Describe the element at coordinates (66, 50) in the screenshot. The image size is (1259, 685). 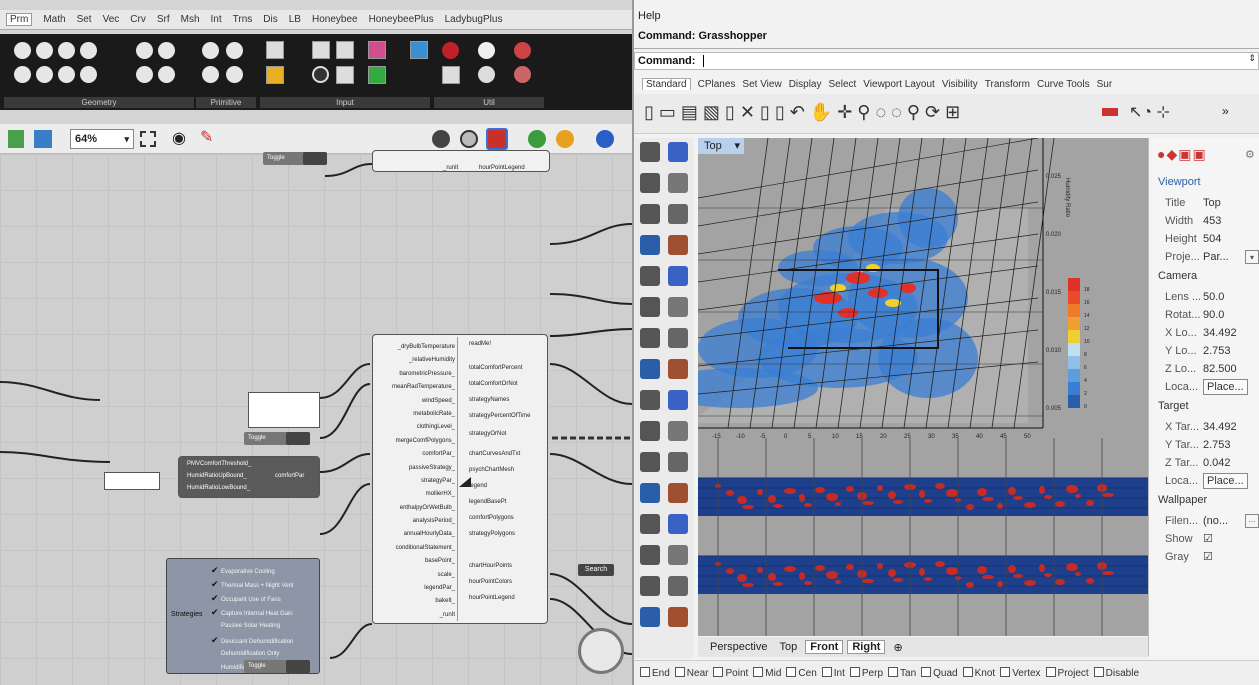
I see `circle-param-icon` at that location.